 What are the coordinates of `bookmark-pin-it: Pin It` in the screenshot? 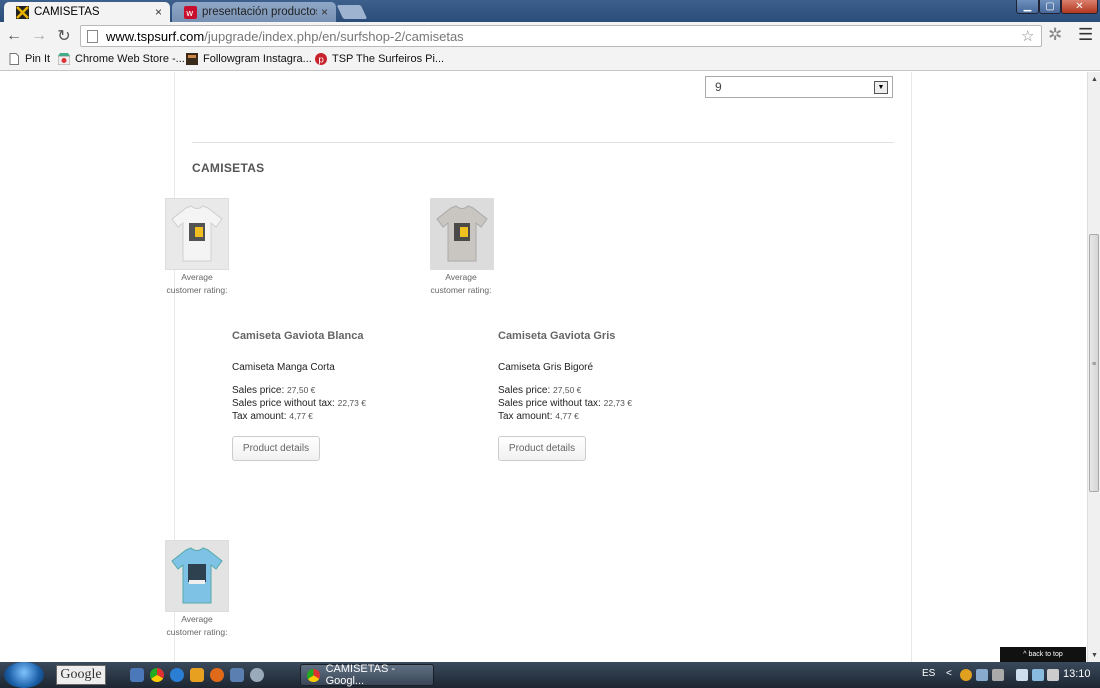 It's located at (29, 59).